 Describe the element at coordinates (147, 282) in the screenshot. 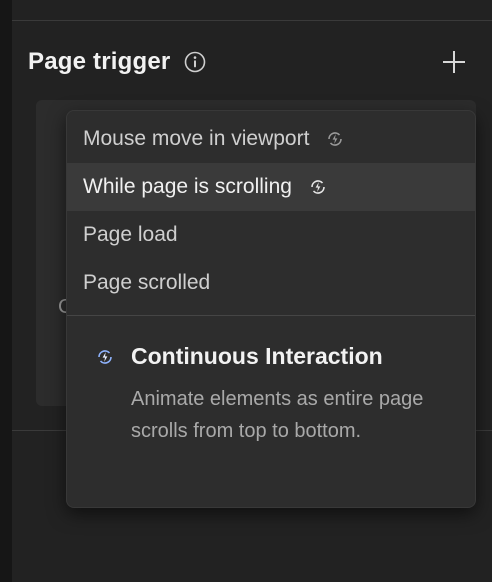

I see `menu-item-label: Page scrolled` at that location.